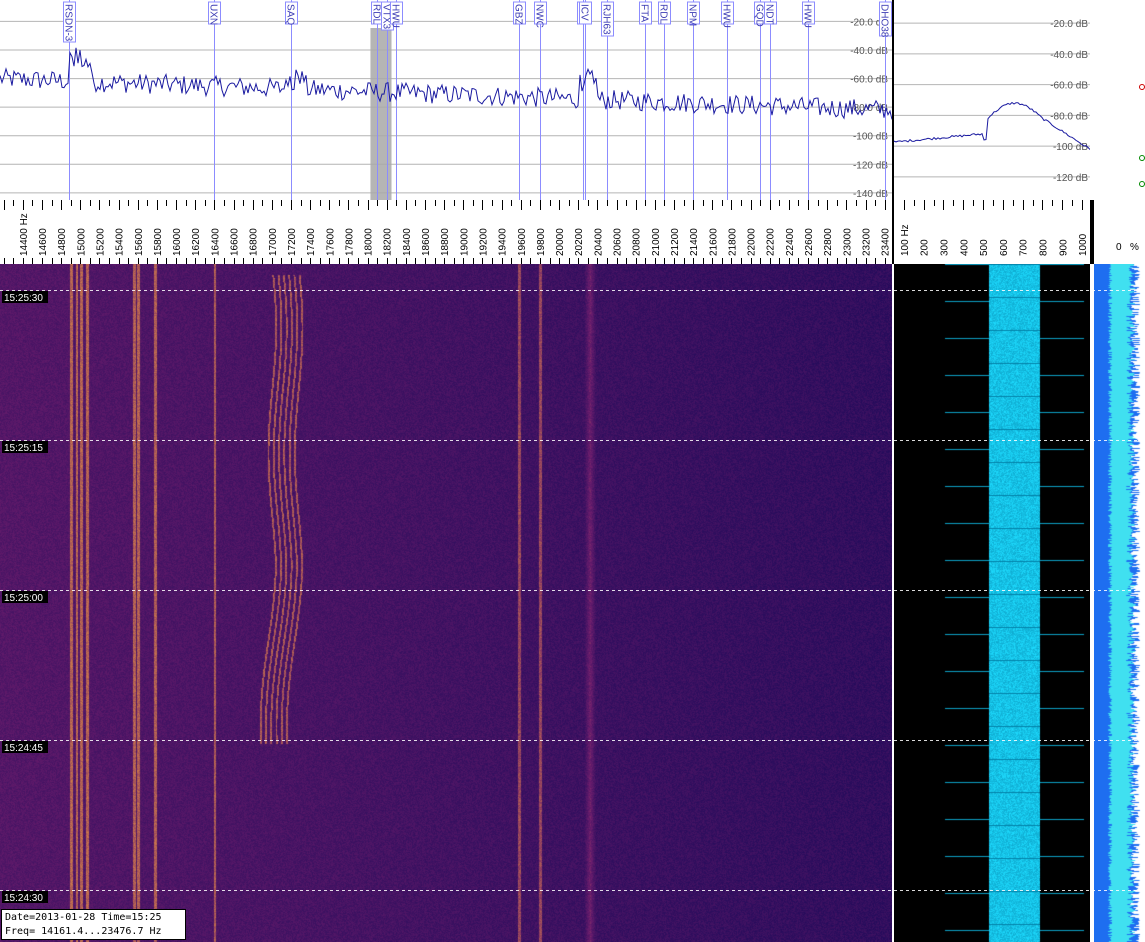 This screenshot has height=942, width=1145. Describe the element at coordinates (1063, 247) in the screenshot. I see `zoom-freq-tick-label-group: 900` at that location.